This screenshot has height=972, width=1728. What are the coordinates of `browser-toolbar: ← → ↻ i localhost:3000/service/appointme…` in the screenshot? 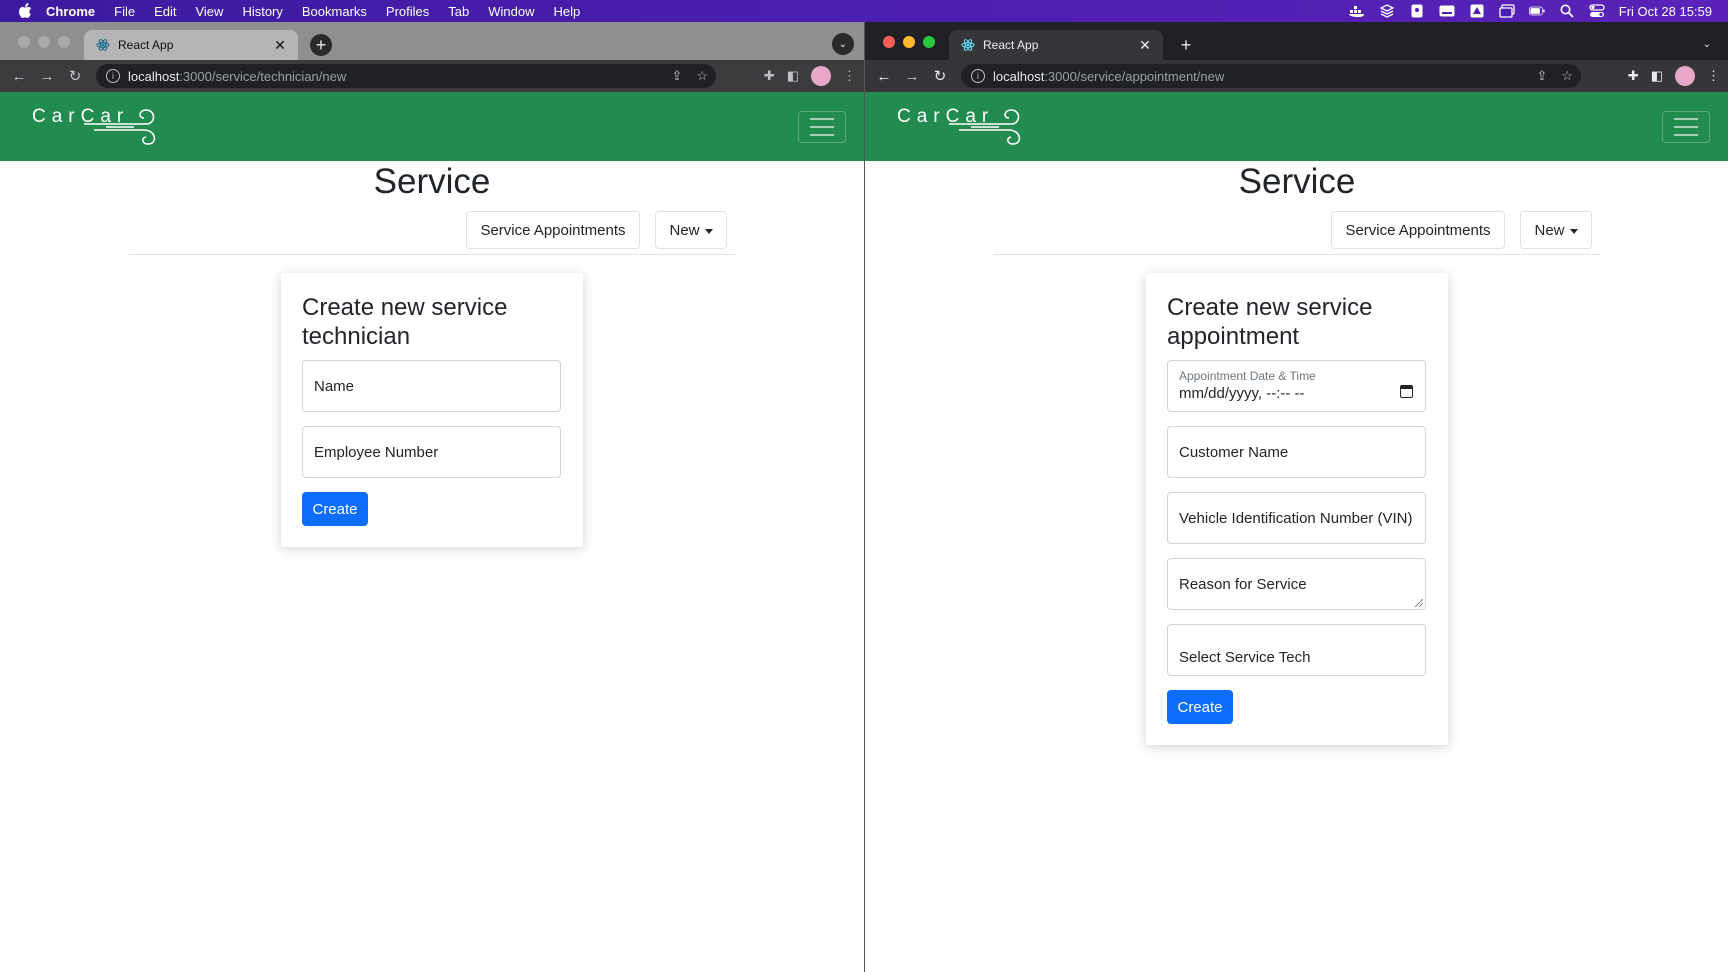 It's located at (1296, 76).